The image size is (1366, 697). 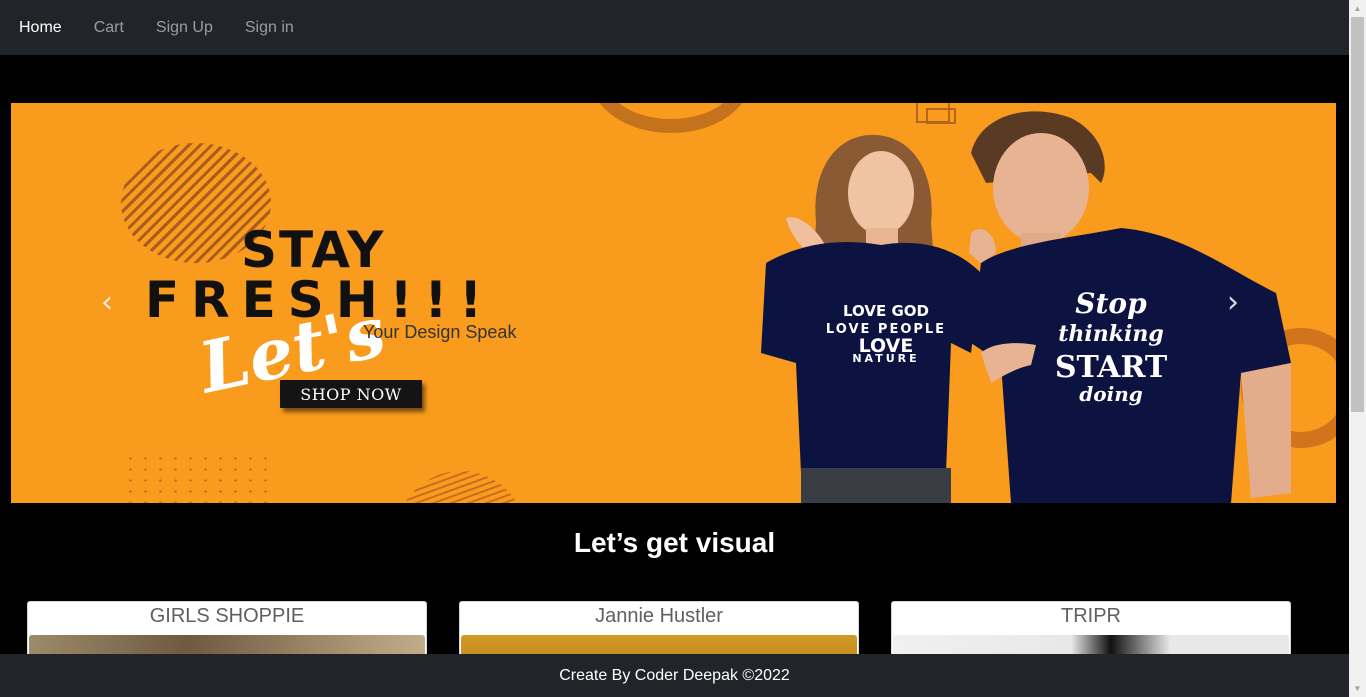 What do you see at coordinates (40, 28) in the screenshot?
I see `nav-home-link: Home` at bounding box center [40, 28].